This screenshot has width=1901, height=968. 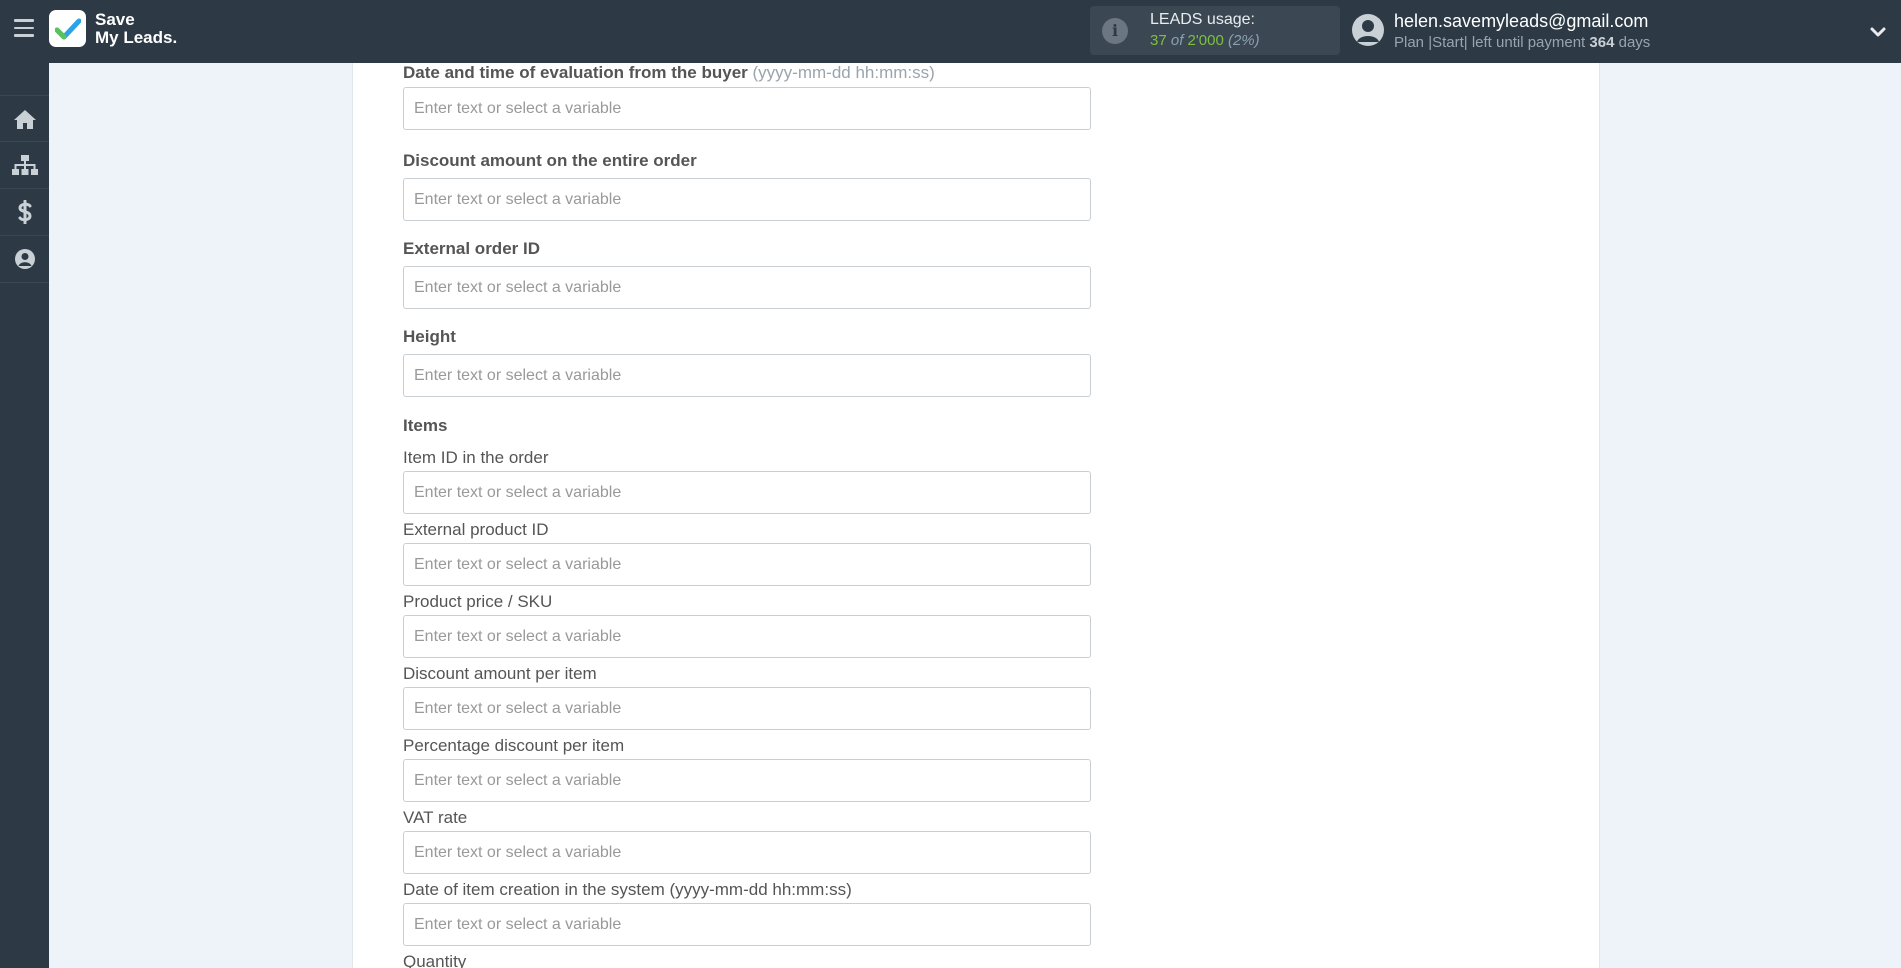 I want to click on percent-discount-label: Percentage discount per item, so click(x=514, y=745).